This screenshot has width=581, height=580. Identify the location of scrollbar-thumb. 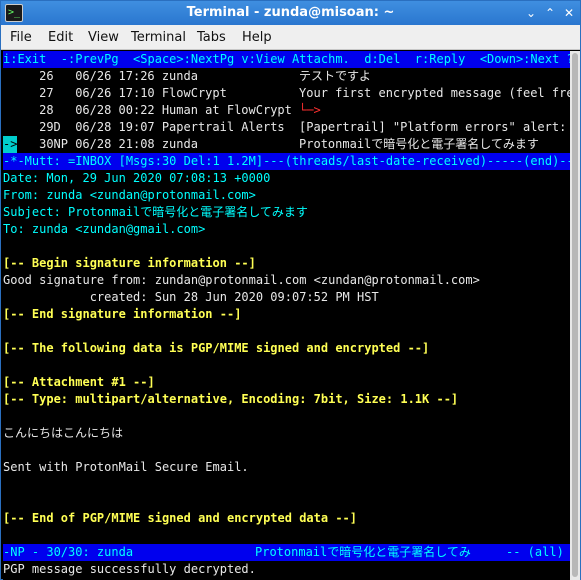
(575, 315).